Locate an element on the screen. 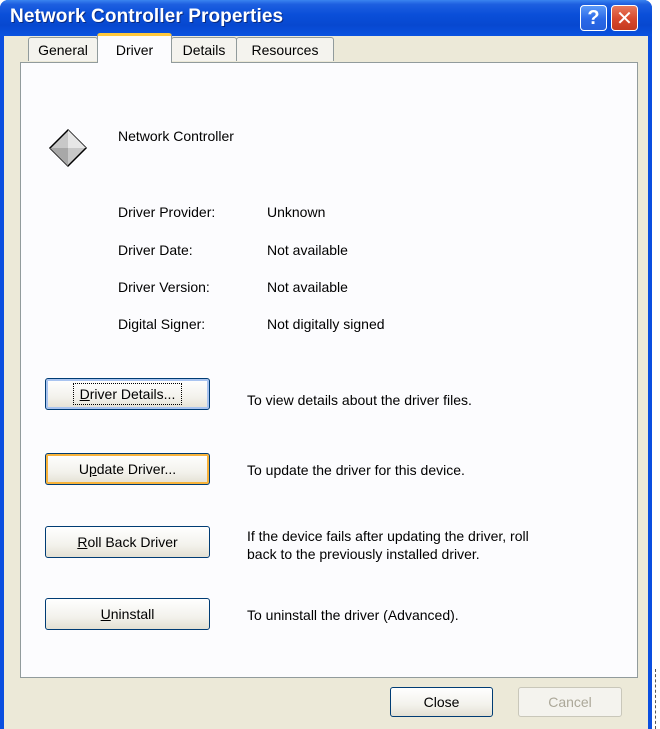 The height and width of the screenshot is (729, 660). roll-back-driver-button-label: Roll Back Driver is located at coordinates (127, 542).